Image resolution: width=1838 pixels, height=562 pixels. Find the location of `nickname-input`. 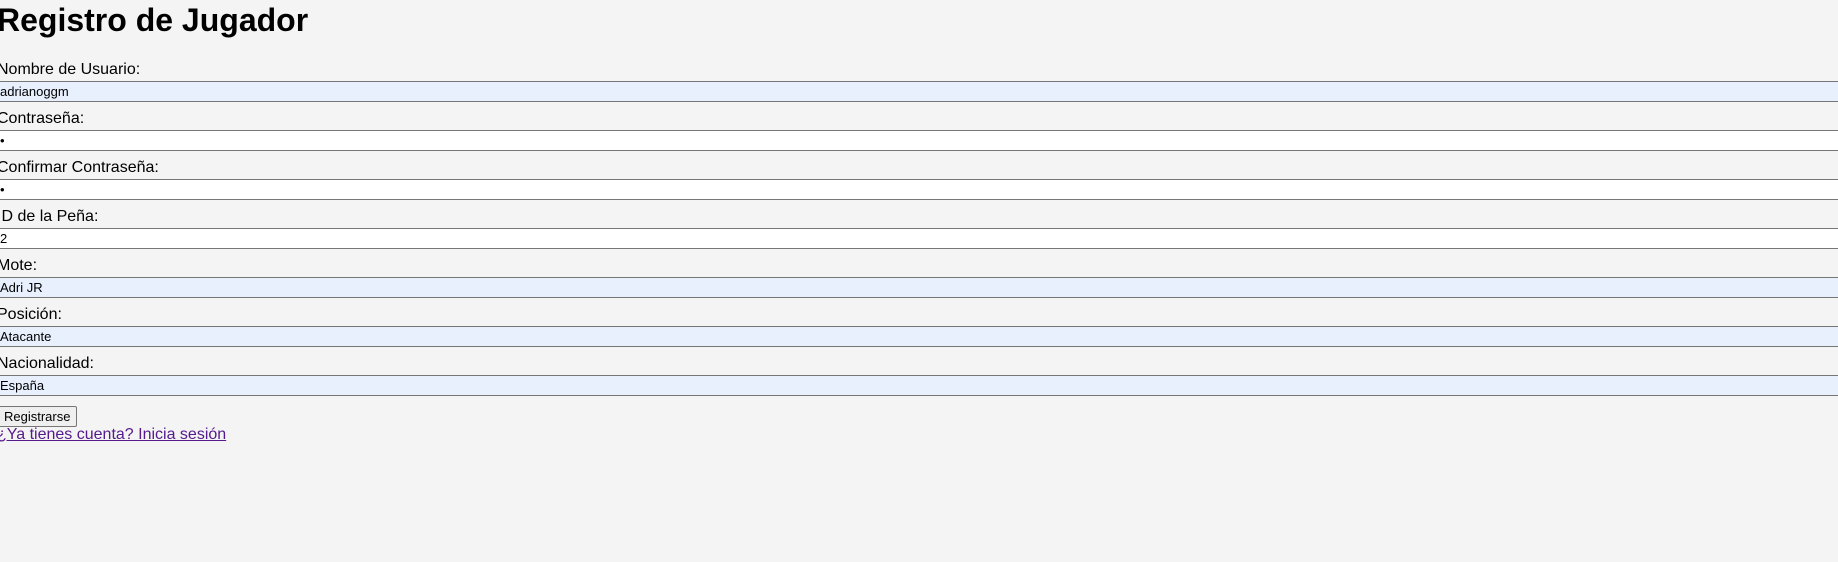

nickname-input is located at coordinates (919, 287).